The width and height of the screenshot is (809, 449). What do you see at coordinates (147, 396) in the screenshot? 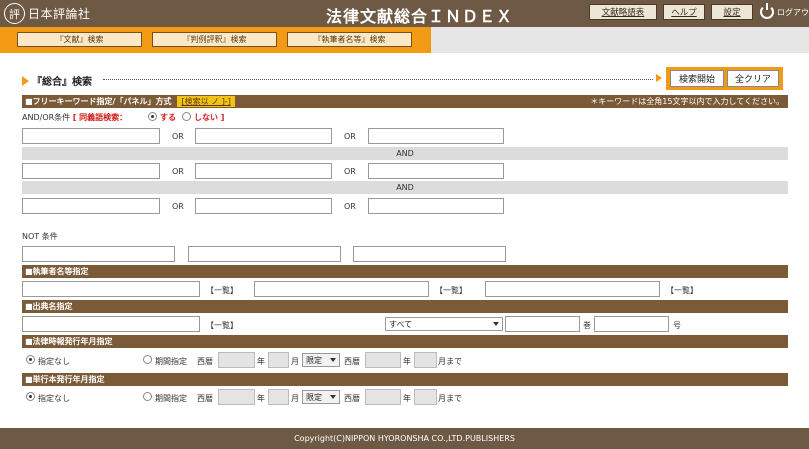
I see `tankobon-period-radio` at bounding box center [147, 396].